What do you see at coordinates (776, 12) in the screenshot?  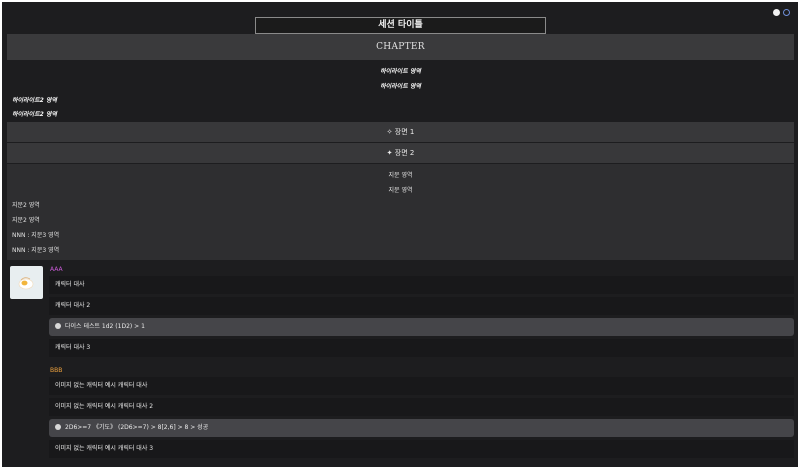 I see `light-theme-toggle-icon` at bounding box center [776, 12].